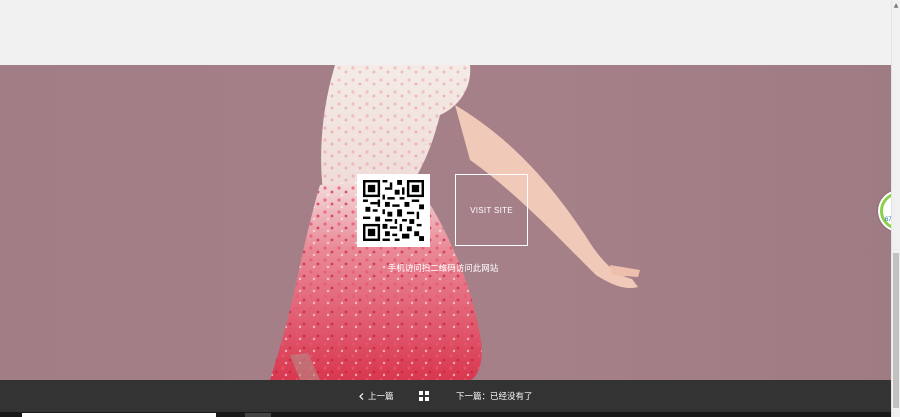 The width and height of the screenshot is (900, 417). I want to click on chevron-left-icon, so click(361, 396).